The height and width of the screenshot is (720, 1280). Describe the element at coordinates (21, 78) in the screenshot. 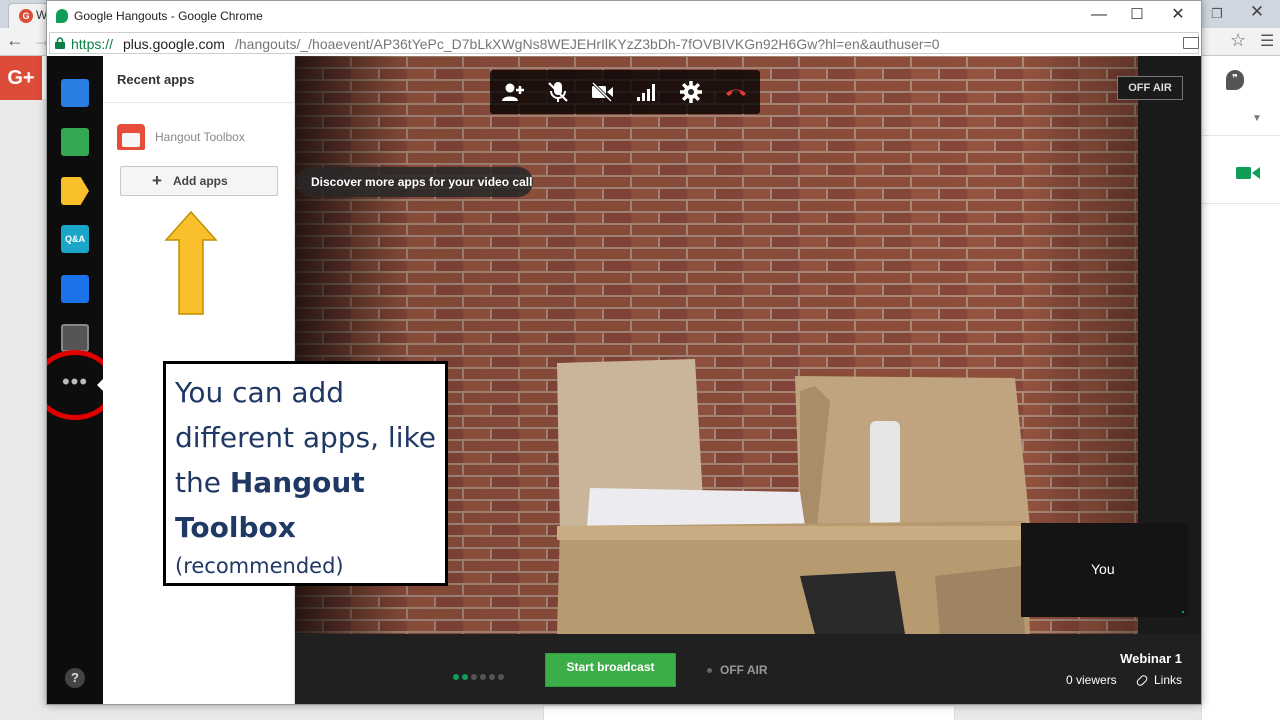

I see `gplus-logo: G+` at that location.